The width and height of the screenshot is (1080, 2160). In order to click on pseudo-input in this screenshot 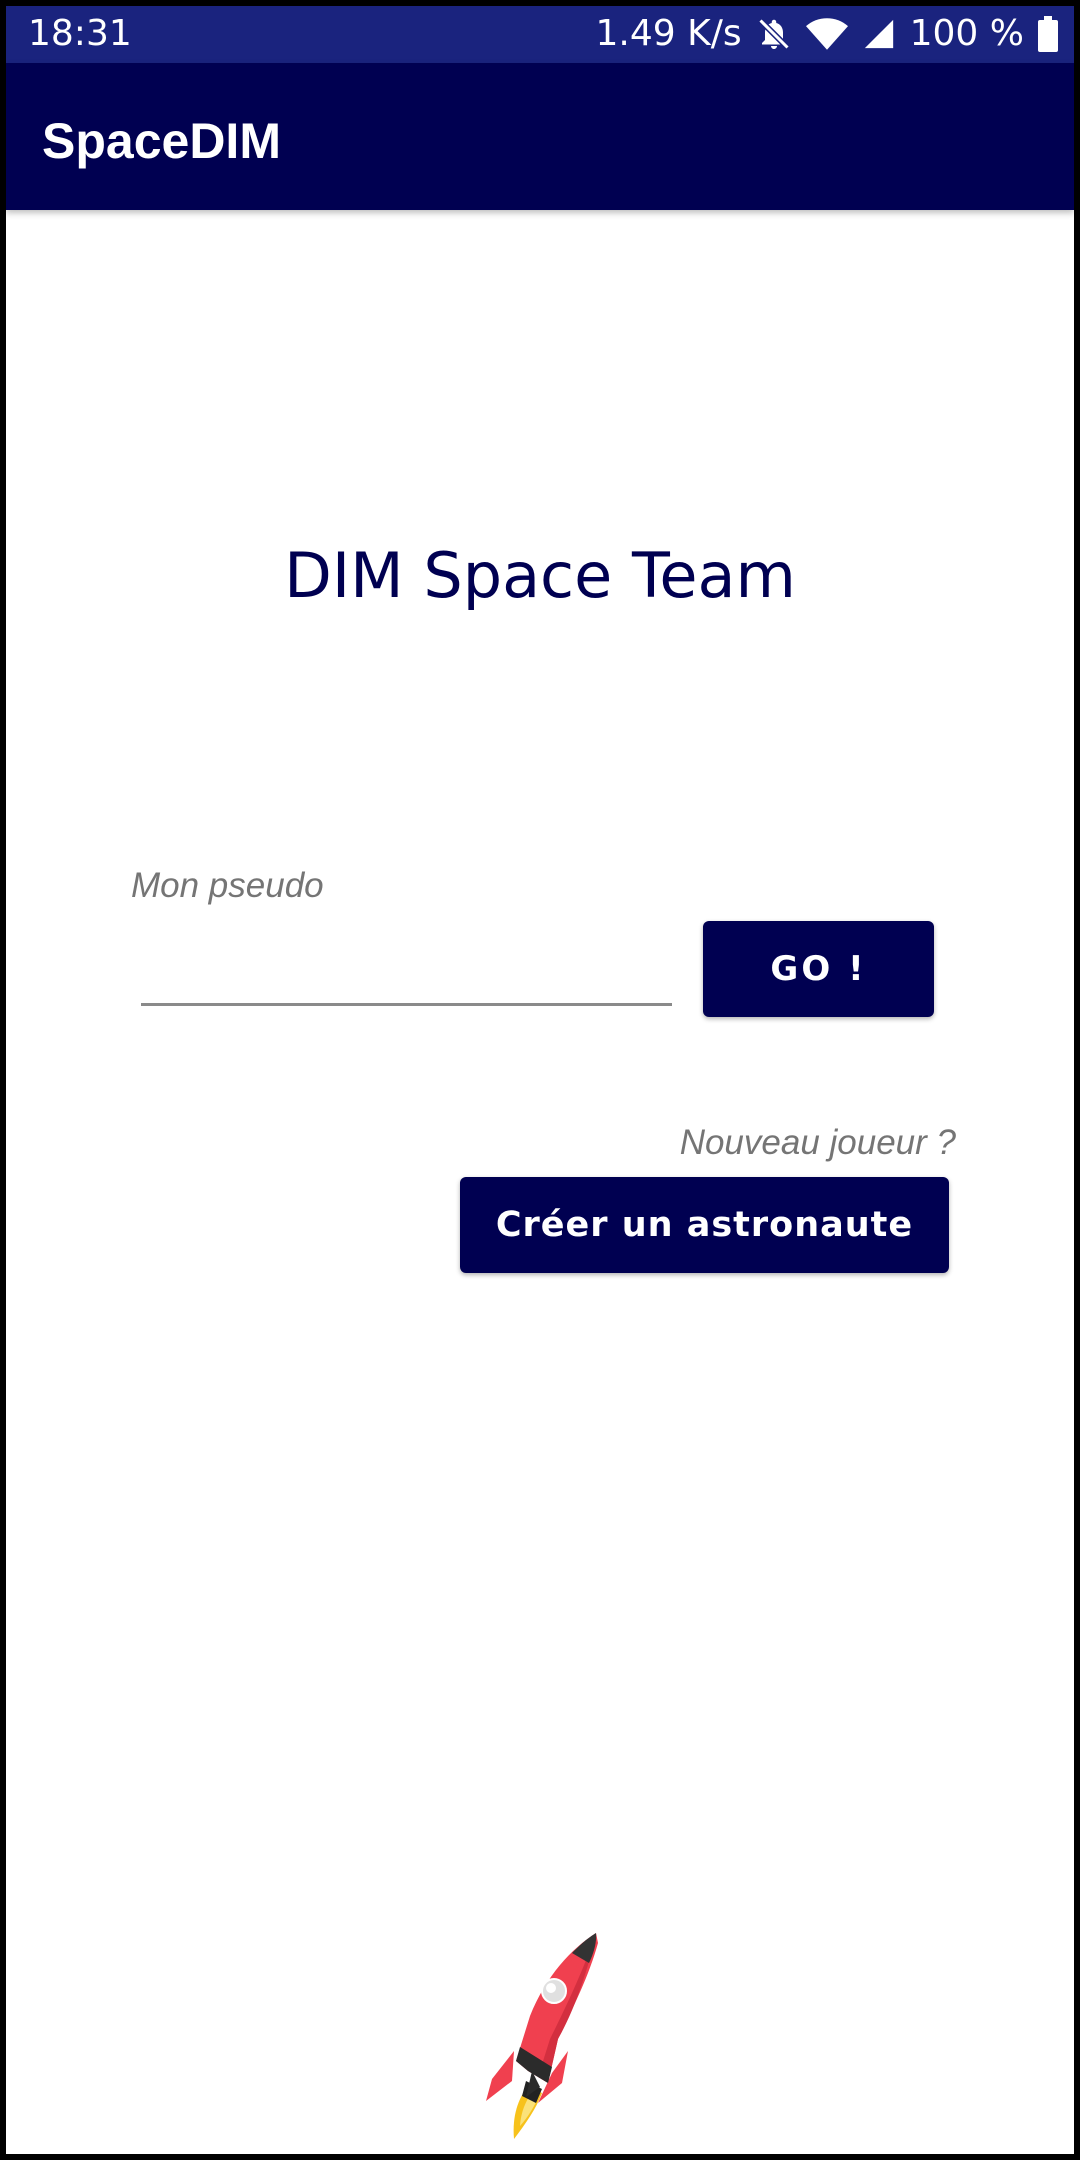, I will do `click(406, 971)`.